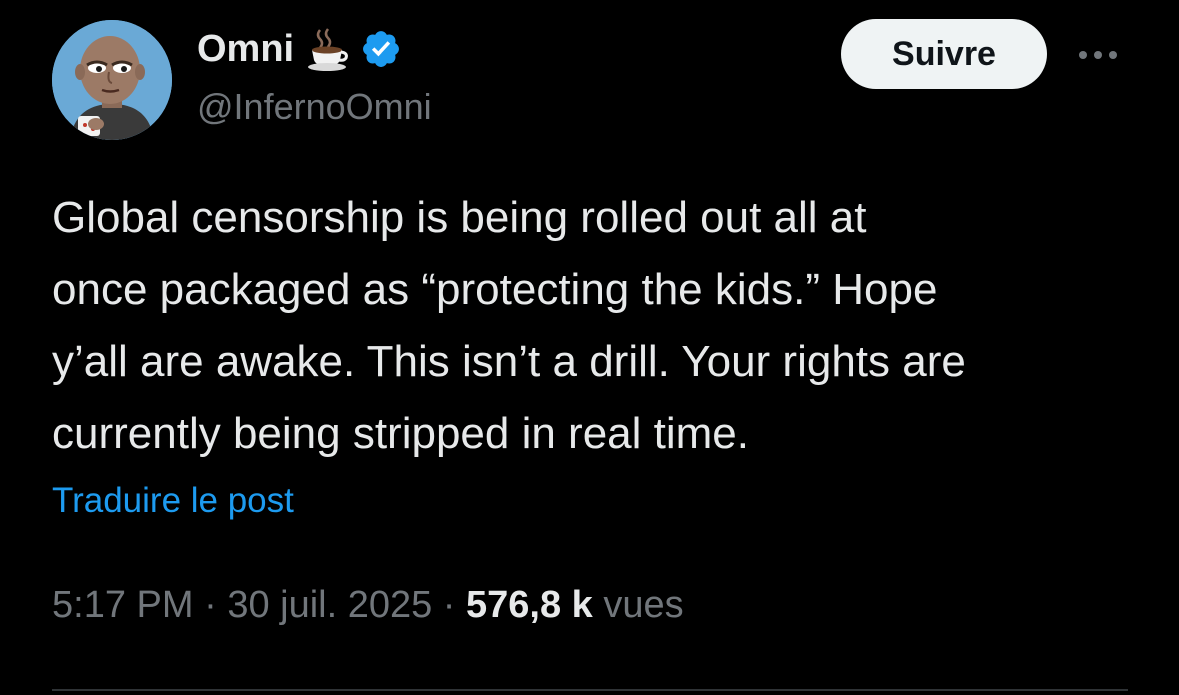  What do you see at coordinates (329, 605) in the screenshot?
I see `post-date: 30 juil. 2025` at bounding box center [329, 605].